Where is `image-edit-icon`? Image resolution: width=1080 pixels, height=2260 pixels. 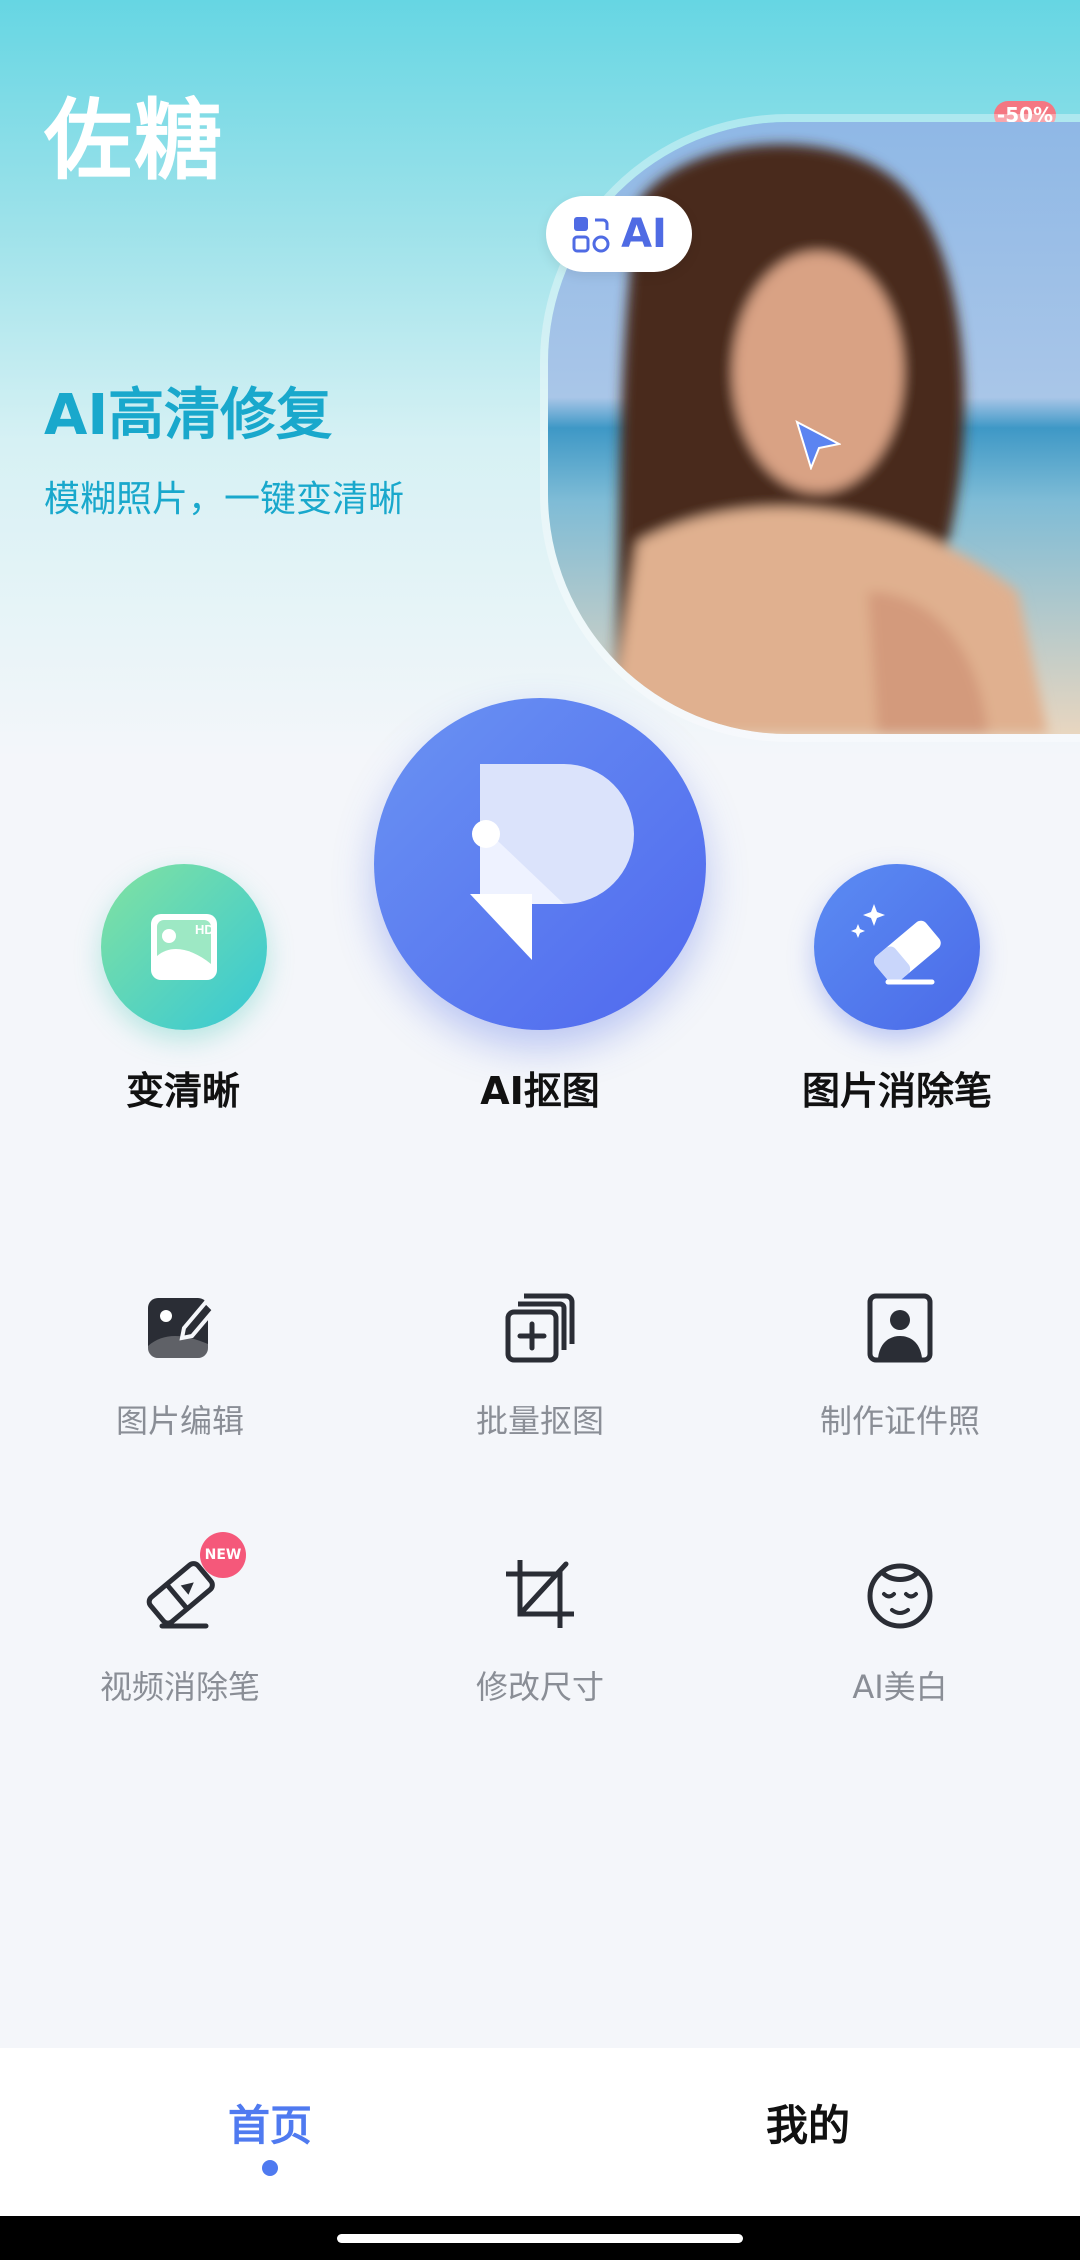
image-edit-icon is located at coordinates (182, 1328).